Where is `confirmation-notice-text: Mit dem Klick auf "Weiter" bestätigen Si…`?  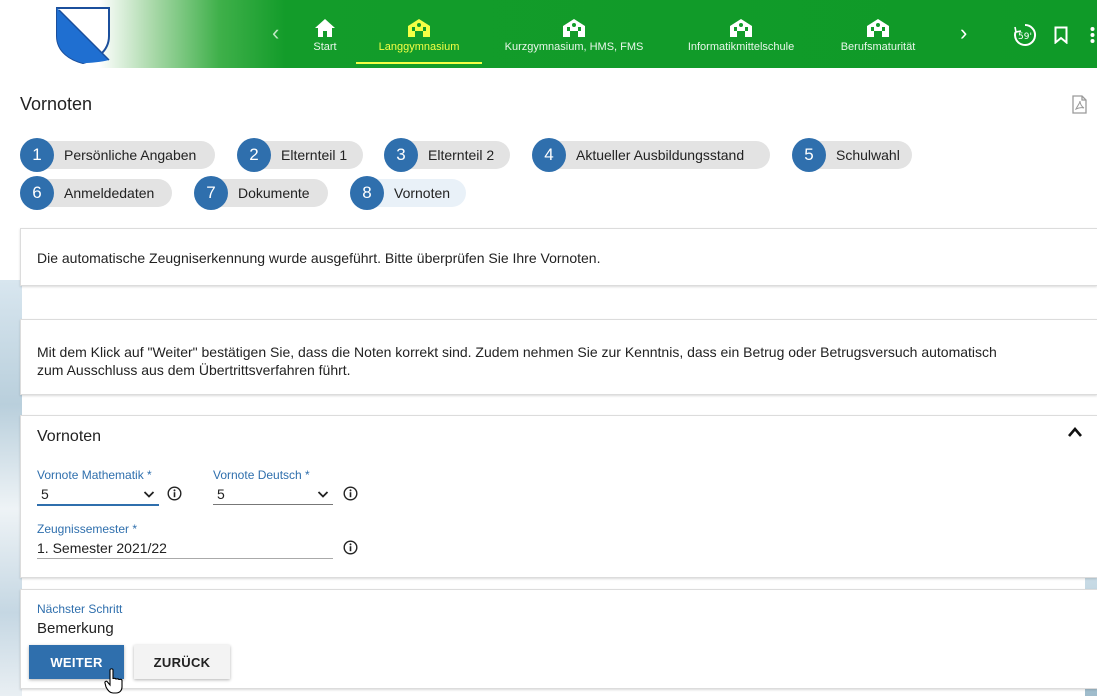 confirmation-notice-text: Mit dem Klick auf "Weiter" bestätigen Si… is located at coordinates (517, 361).